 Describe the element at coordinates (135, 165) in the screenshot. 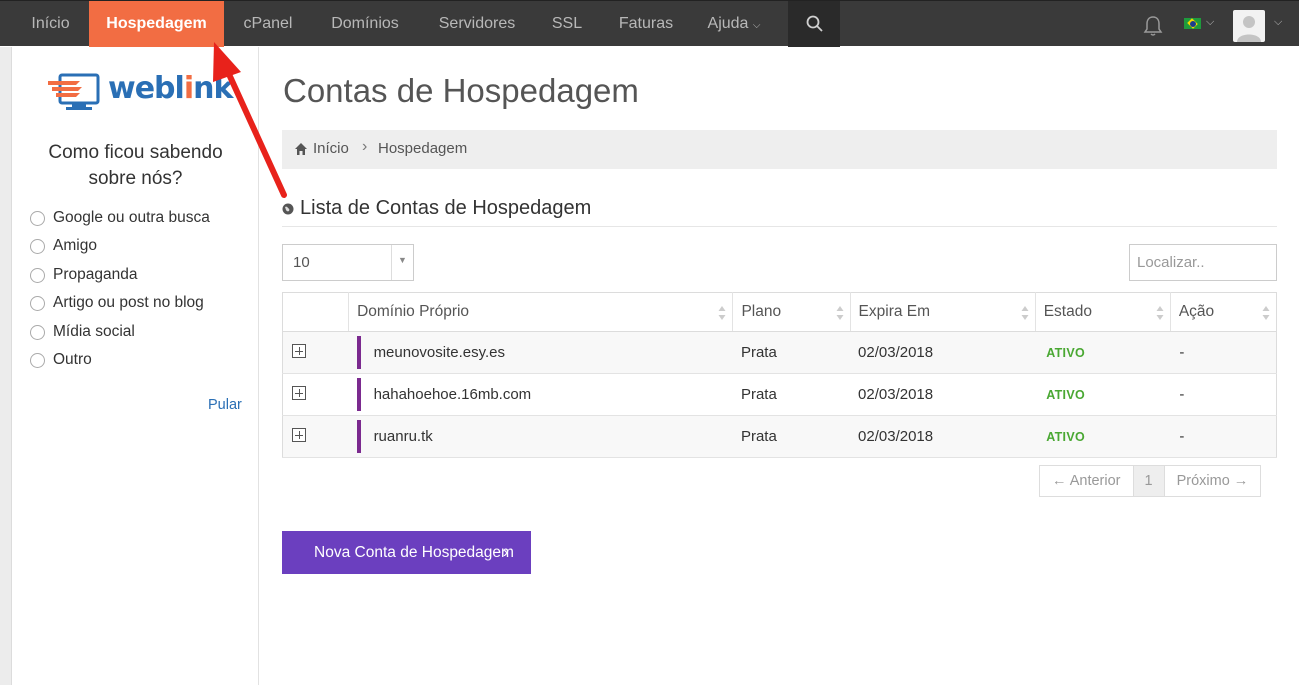

I see `survey-title: Como ficou sabendo sobre nós?` at that location.